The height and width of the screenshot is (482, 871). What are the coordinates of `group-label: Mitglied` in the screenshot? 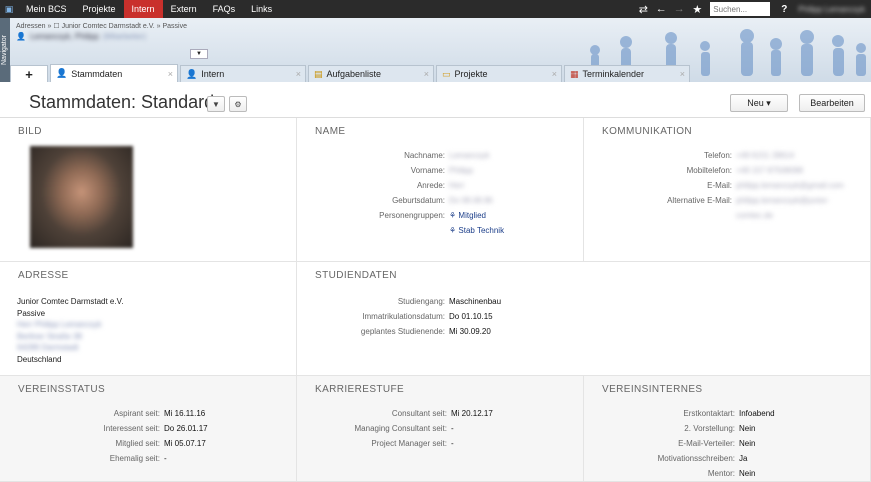 It's located at (472, 215).